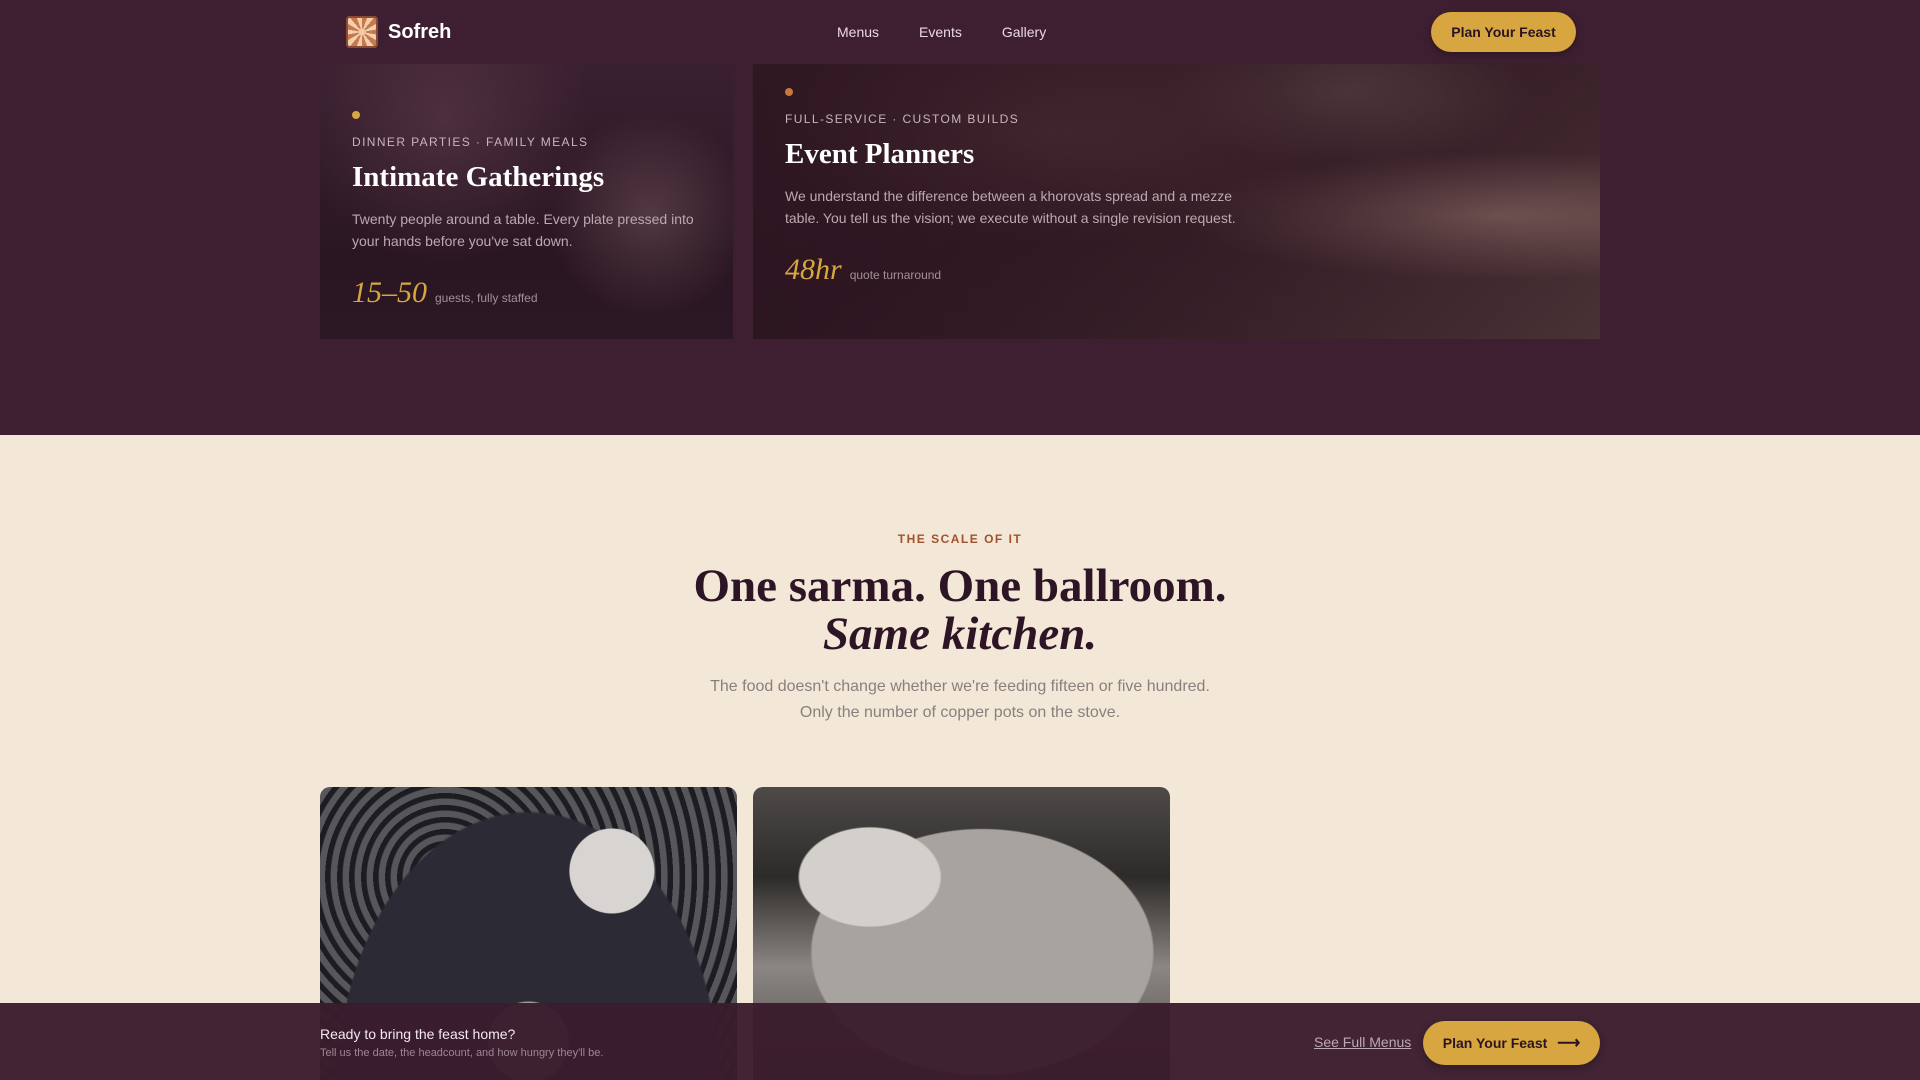 The height and width of the screenshot is (1080, 1920). What do you see at coordinates (813, 269) in the screenshot?
I see `stat-value: 48hr` at bounding box center [813, 269].